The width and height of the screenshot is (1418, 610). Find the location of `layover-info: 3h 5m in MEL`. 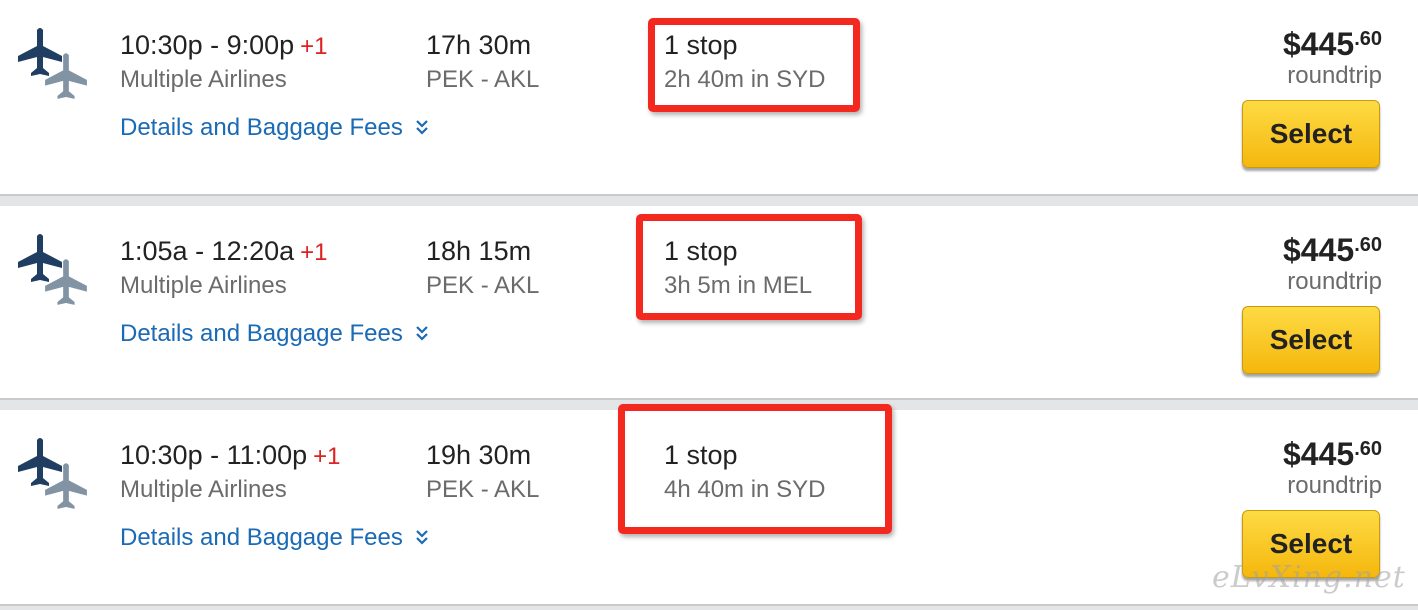

layover-info: 3h 5m in MEL is located at coordinates (738, 285).